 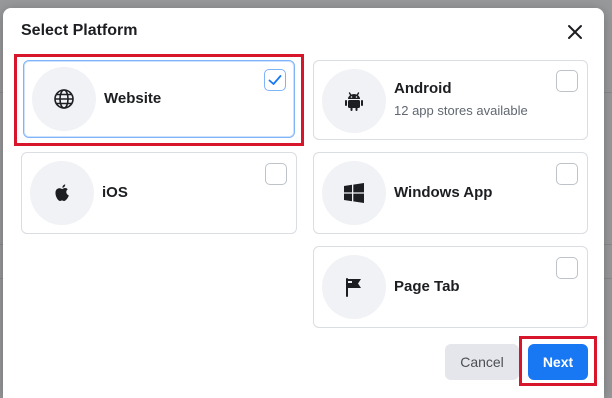 I want to click on cancel-button: Cancel, so click(x=482, y=362).